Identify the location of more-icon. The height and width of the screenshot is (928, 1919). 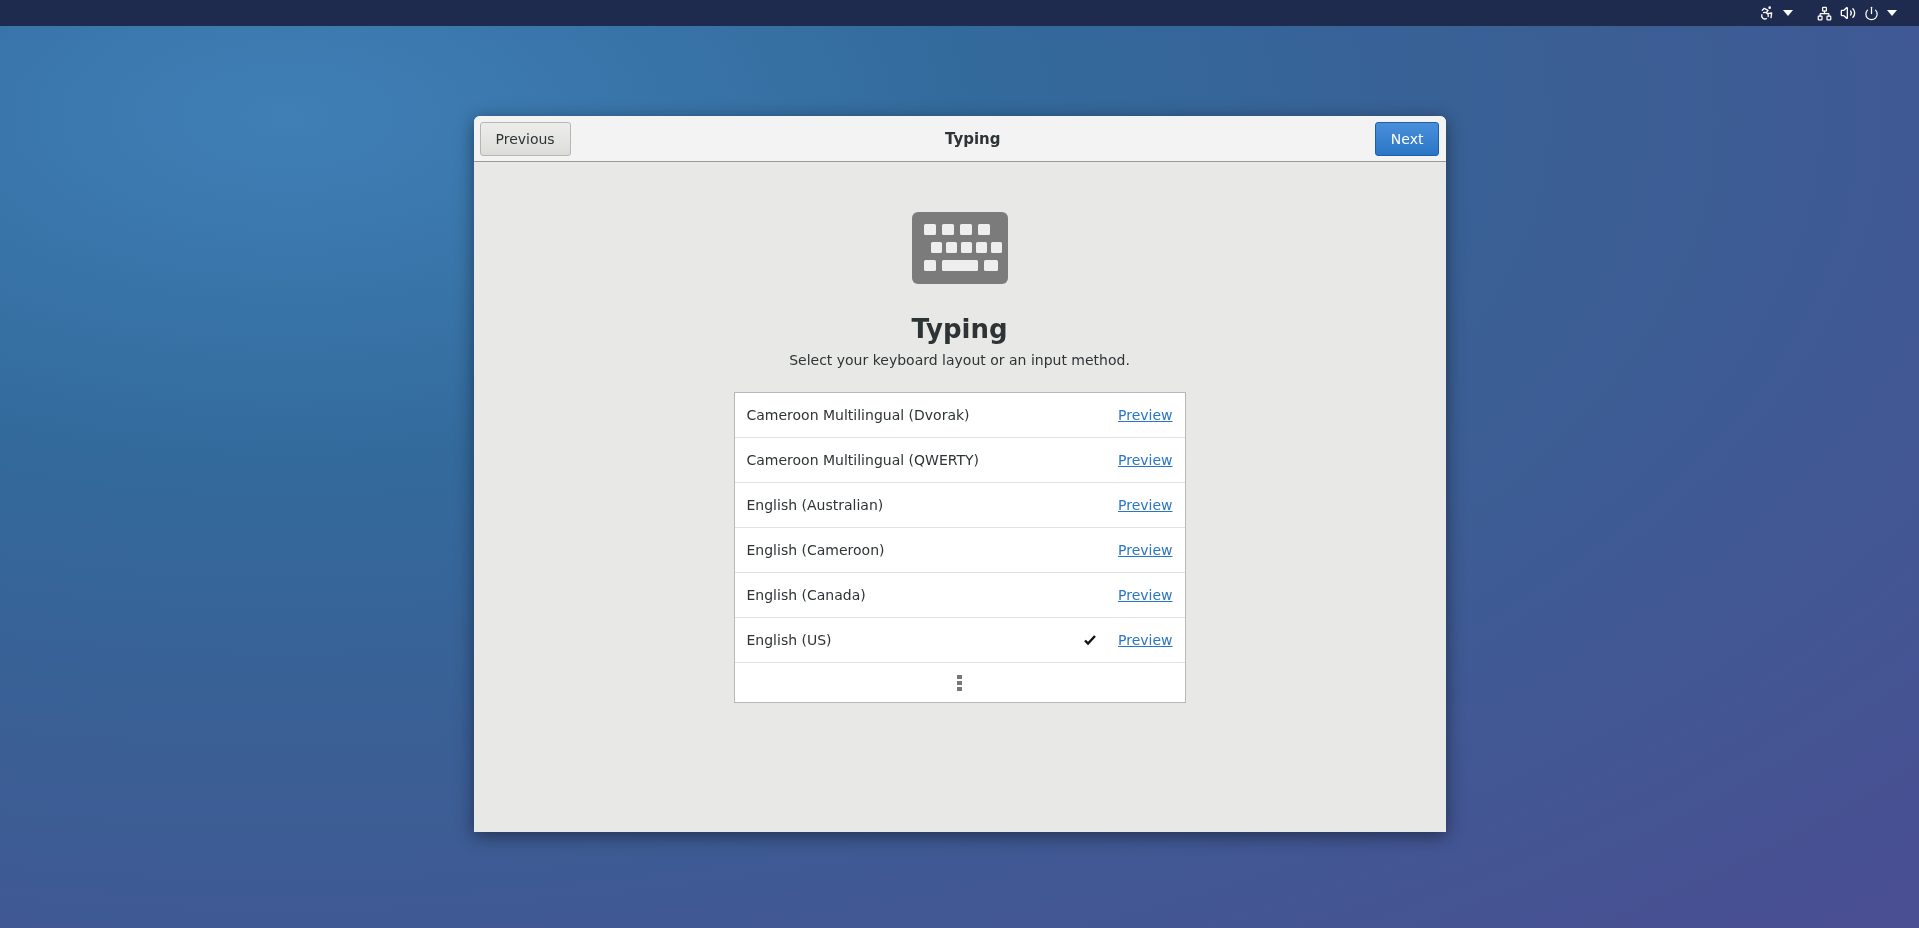
(959, 682).